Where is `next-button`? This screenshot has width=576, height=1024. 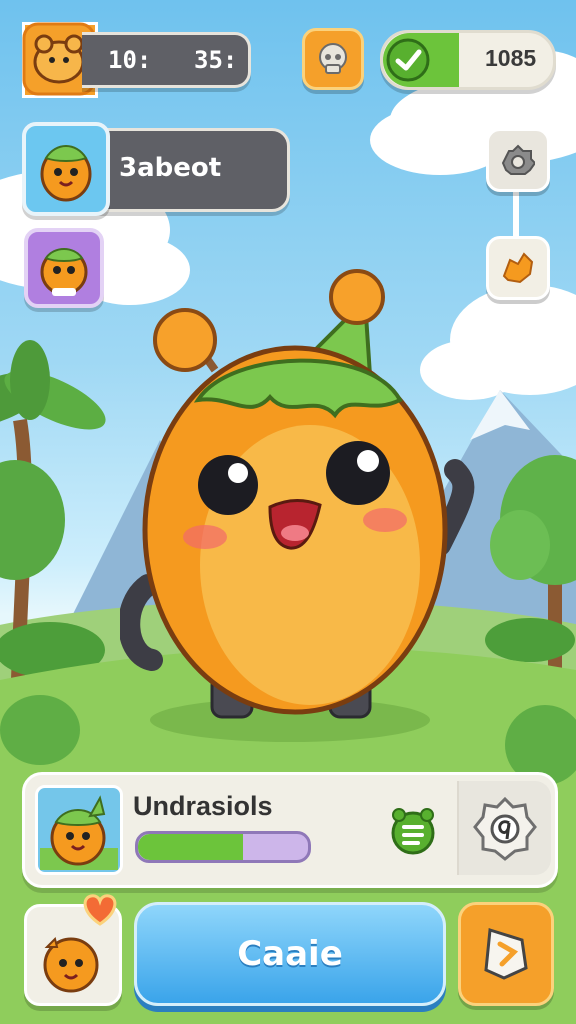 next-button is located at coordinates (506, 954).